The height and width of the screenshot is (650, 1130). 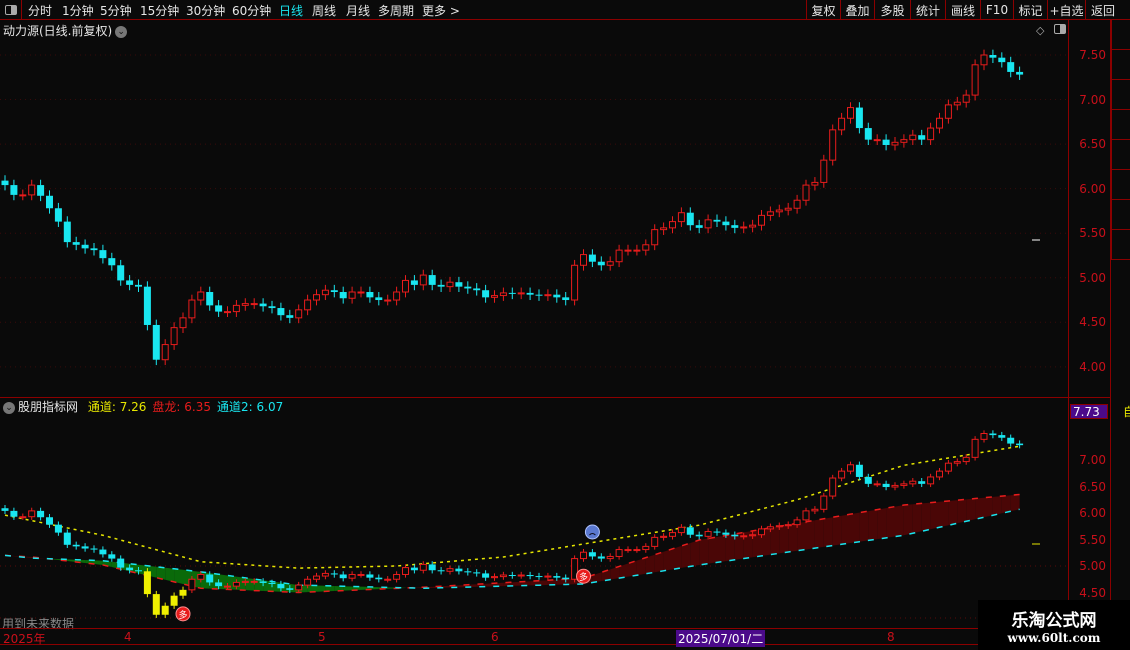 I want to click on side-tag: 自, so click(x=1126, y=411).